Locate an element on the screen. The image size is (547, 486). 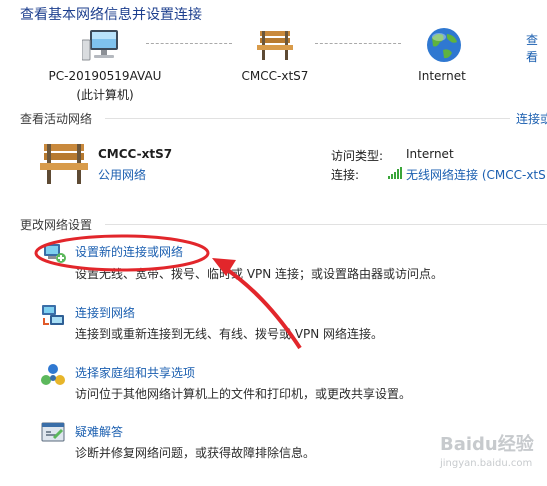
network-name-label: CMCC-xtS7 is located at coordinates (275, 76).